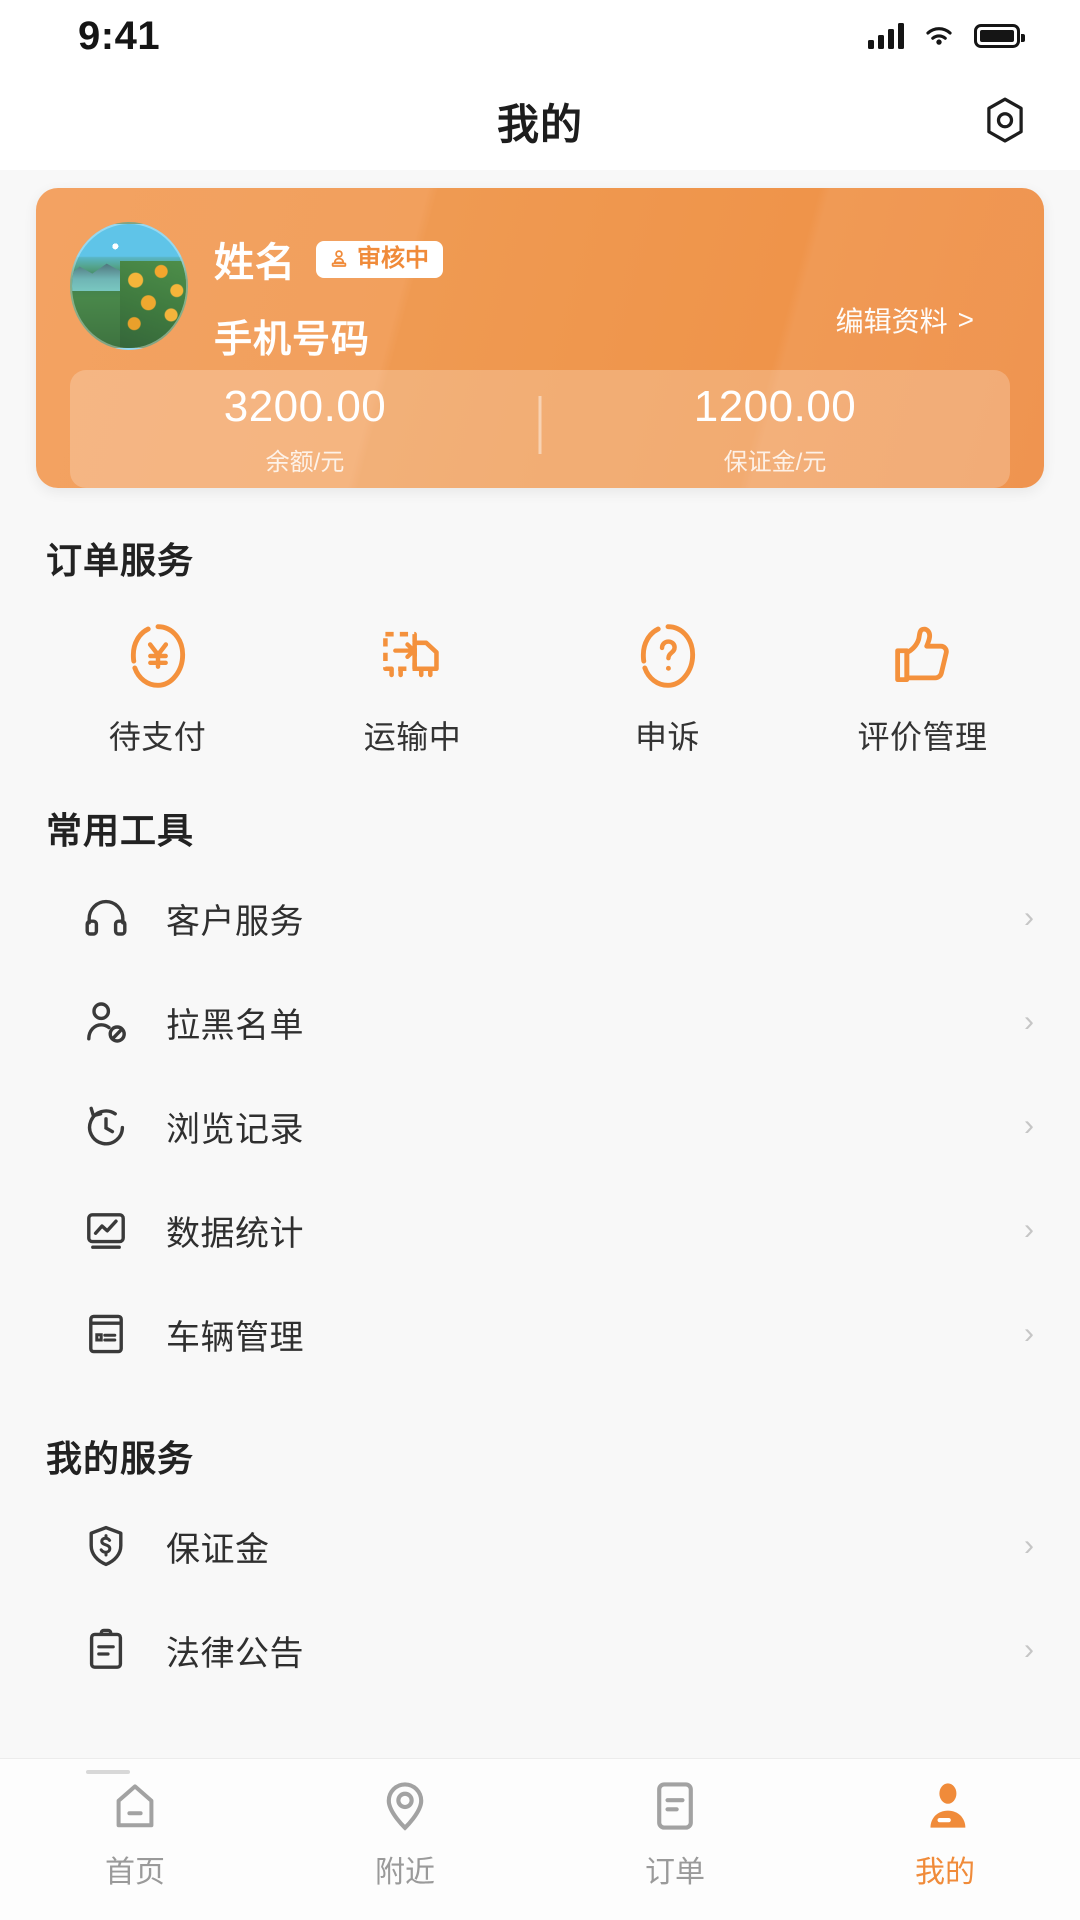 This screenshot has width=1080, height=1920. I want to click on profile-header-row: 姓名 审核中 手机号码 编辑资料 >, so click(540, 291).